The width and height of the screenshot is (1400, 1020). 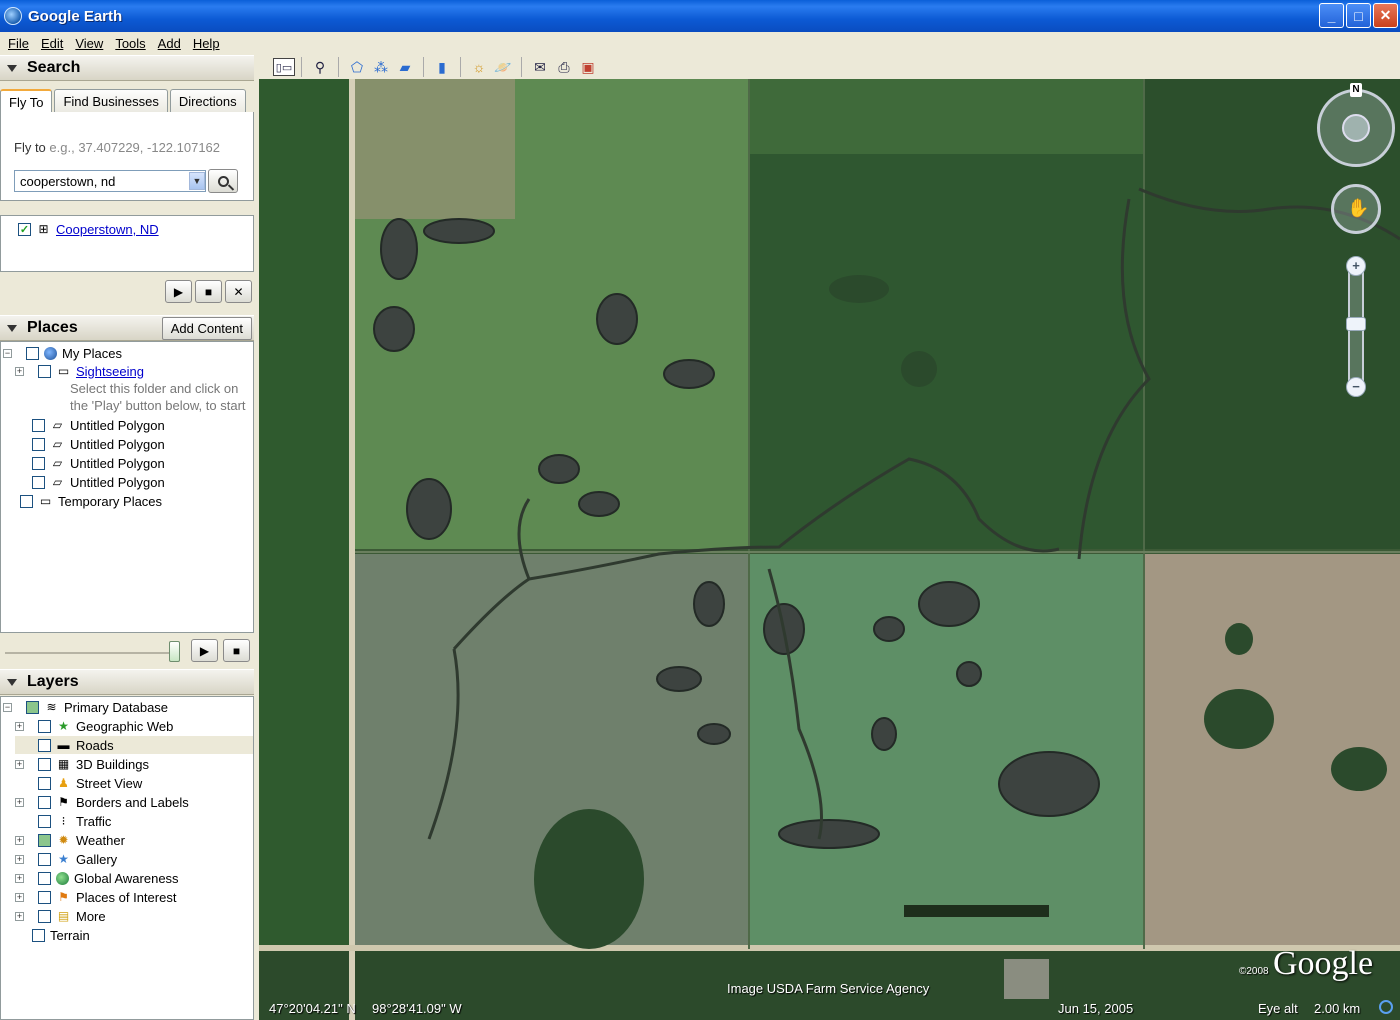 What do you see at coordinates (127, 328) in the screenshot?
I see `places-header: Places Add Content` at bounding box center [127, 328].